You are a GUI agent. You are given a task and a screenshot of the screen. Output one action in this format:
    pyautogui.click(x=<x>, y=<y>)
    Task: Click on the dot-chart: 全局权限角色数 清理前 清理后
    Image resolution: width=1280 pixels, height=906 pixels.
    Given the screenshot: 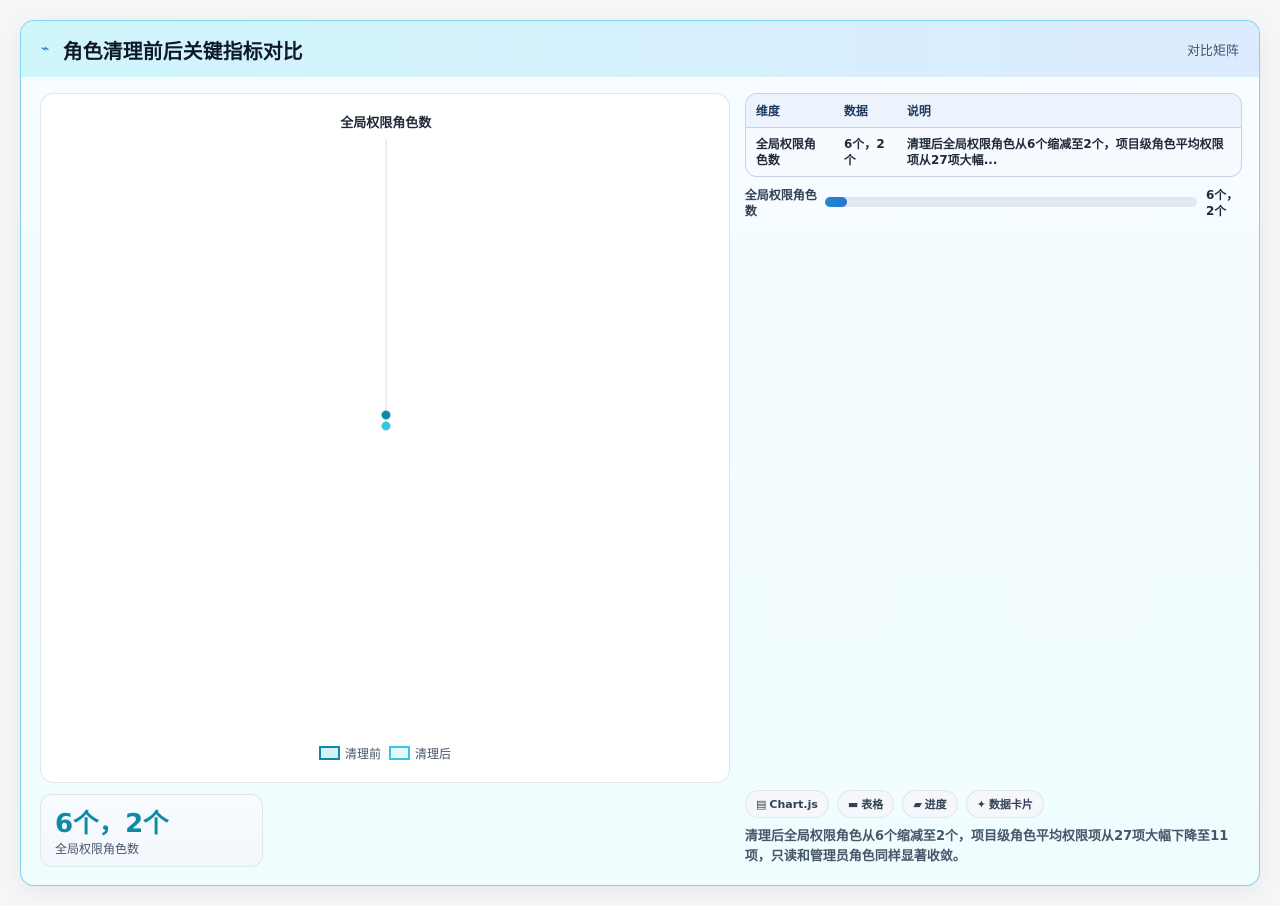 What is the action you would take?
    pyautogui.click(x=385, y=438)
    